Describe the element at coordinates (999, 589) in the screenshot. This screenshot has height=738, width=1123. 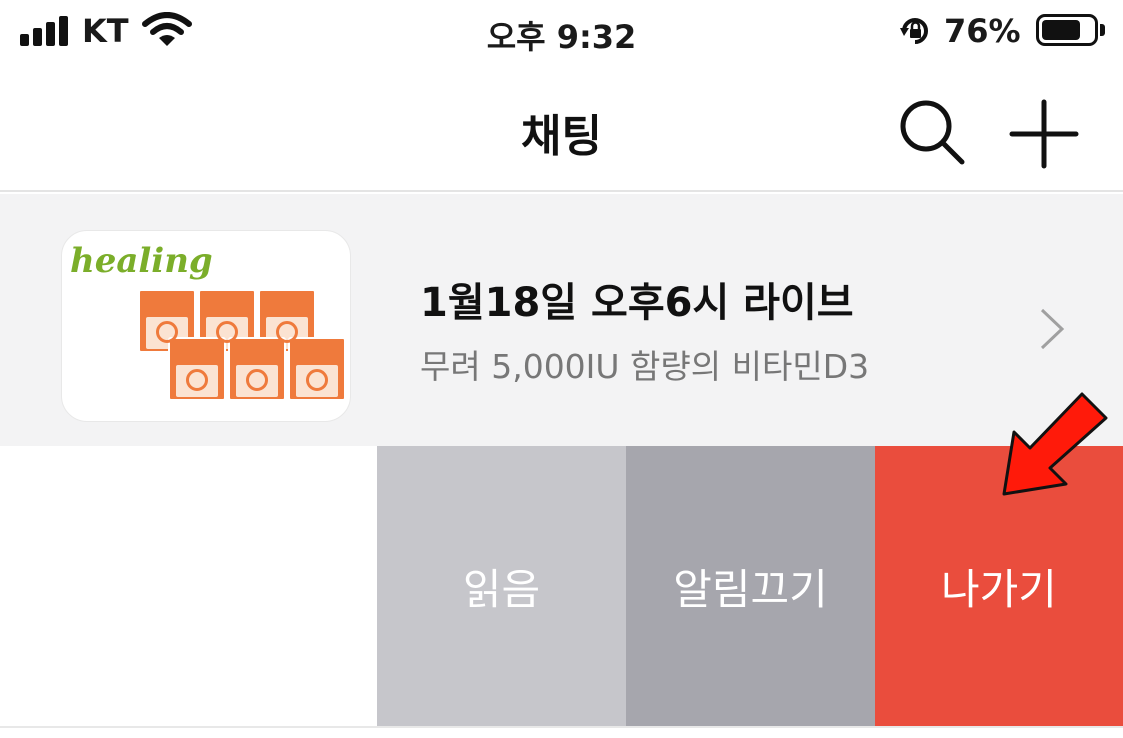
I see `leave-chat-label: 나가기` at that location.